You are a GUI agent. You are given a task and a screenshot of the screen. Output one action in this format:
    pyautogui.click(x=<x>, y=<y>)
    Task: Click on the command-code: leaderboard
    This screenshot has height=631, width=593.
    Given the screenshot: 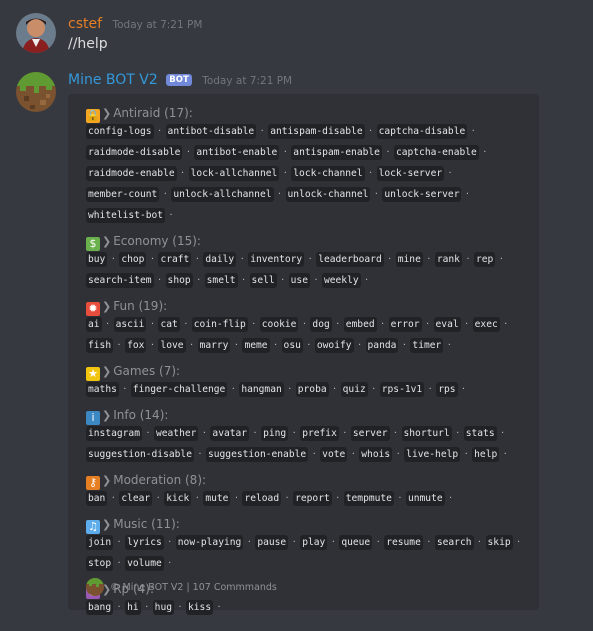 What is the action you would take?
    pyautogui.click(x=350, y=259)
    